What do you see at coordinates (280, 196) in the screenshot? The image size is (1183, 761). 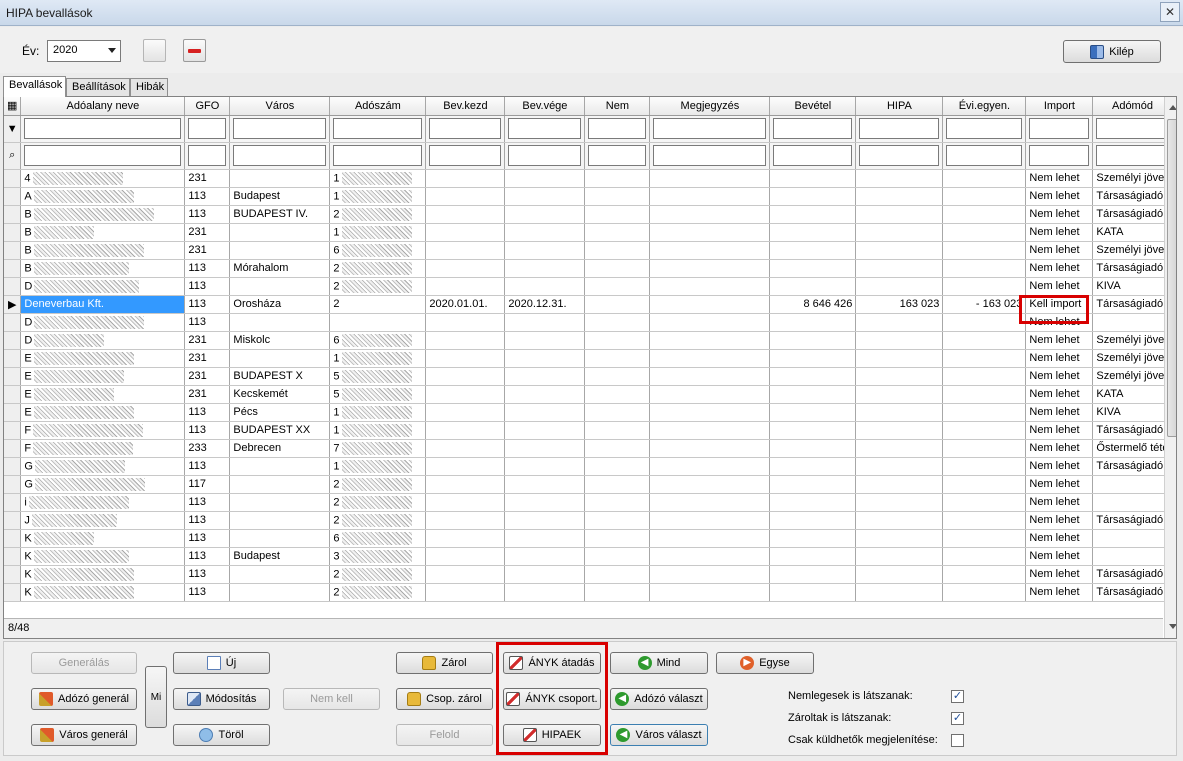 I see `cell-city: Budapest` at bounding box center [280, 196].